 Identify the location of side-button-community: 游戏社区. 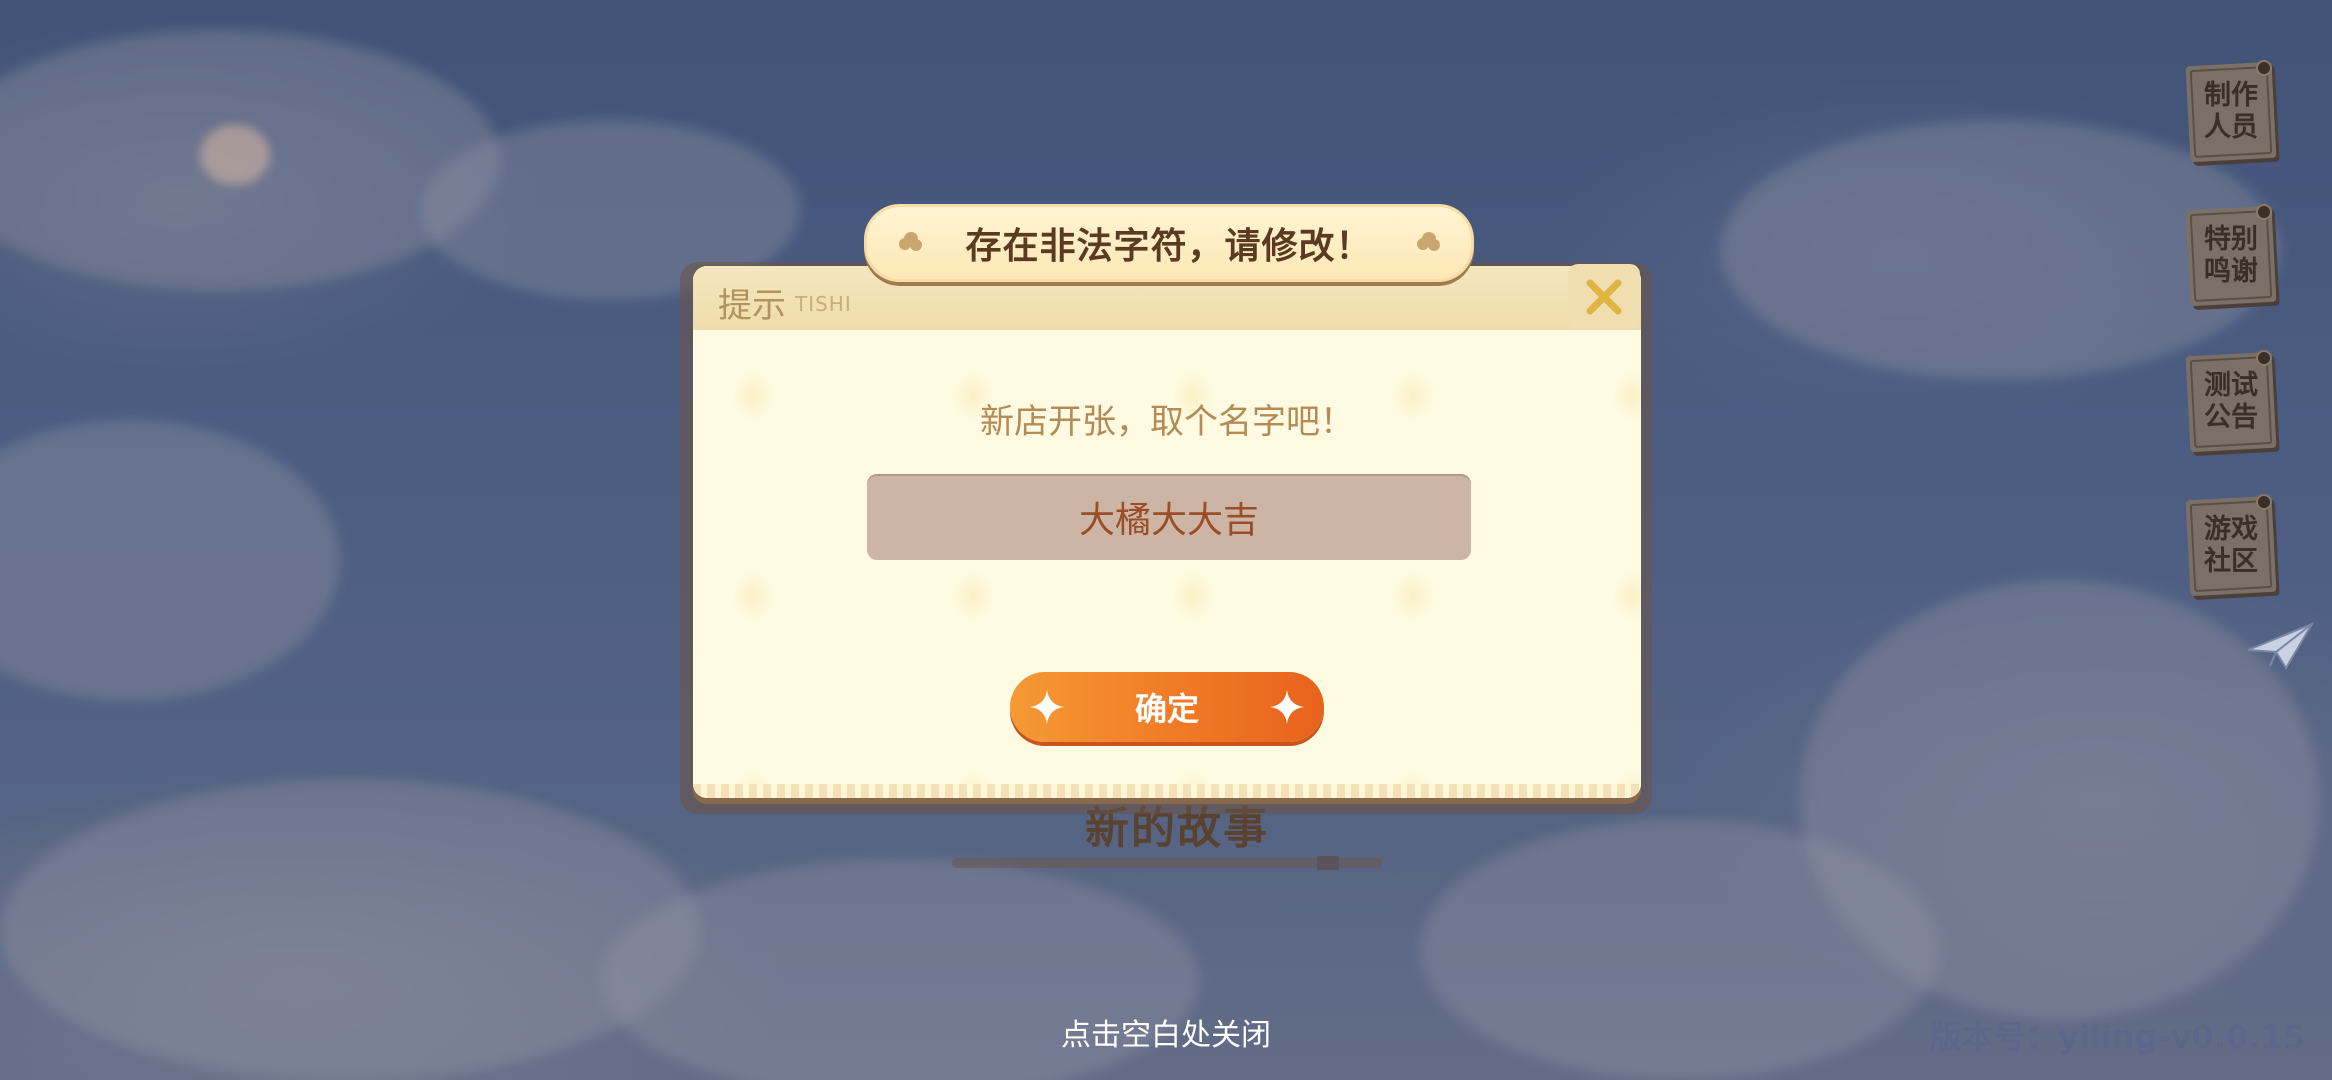
(2231, 545).